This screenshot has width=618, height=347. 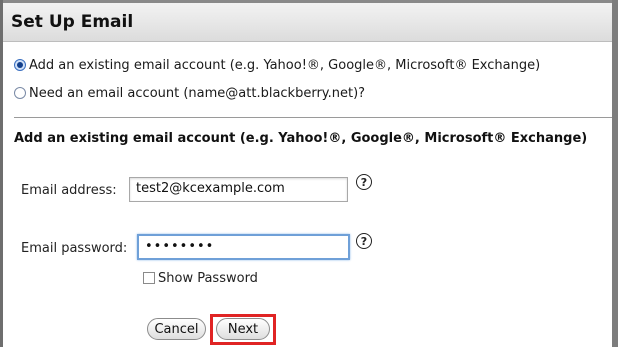 I want to click on show-password-label: Show Password, so click(x=208, y=278).